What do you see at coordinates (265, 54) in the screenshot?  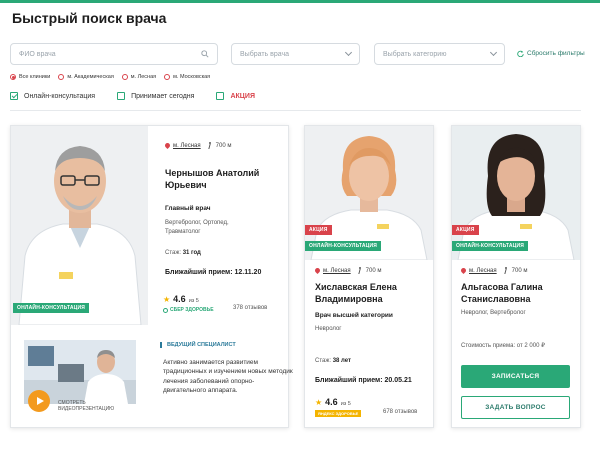 I see `doctor-select-placeholder: Выбрать врача` at bounding box center [265, 54].